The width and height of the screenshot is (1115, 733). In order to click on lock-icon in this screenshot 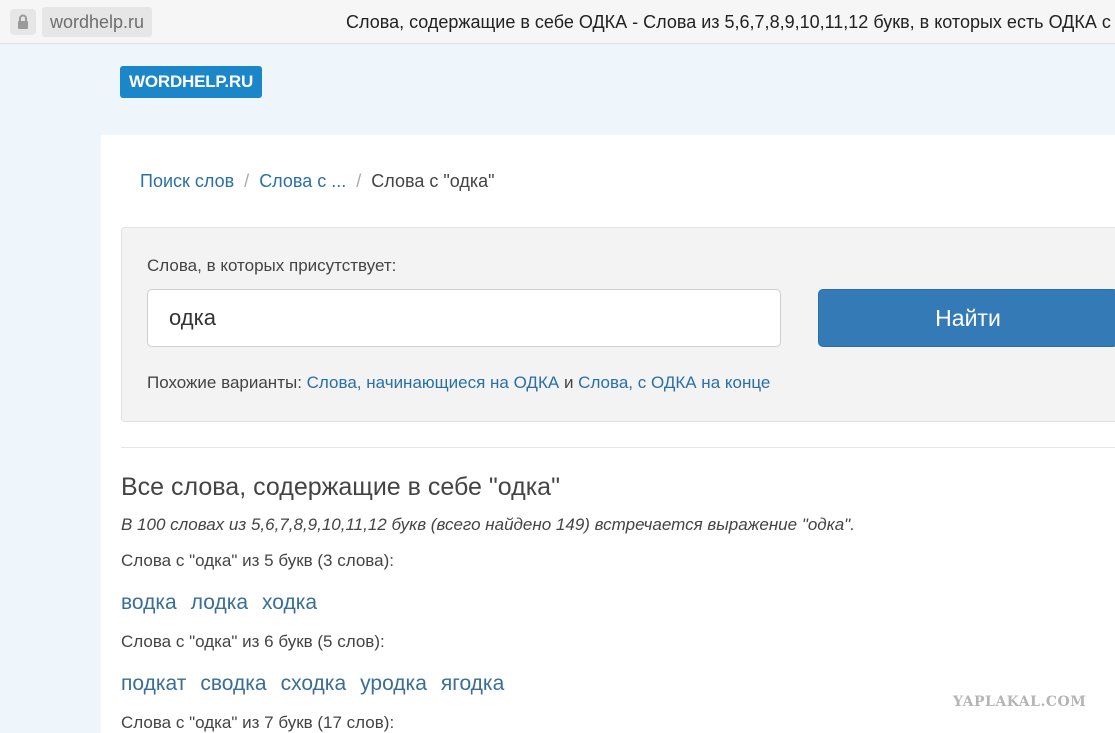, I will do `click(23, 22)`.